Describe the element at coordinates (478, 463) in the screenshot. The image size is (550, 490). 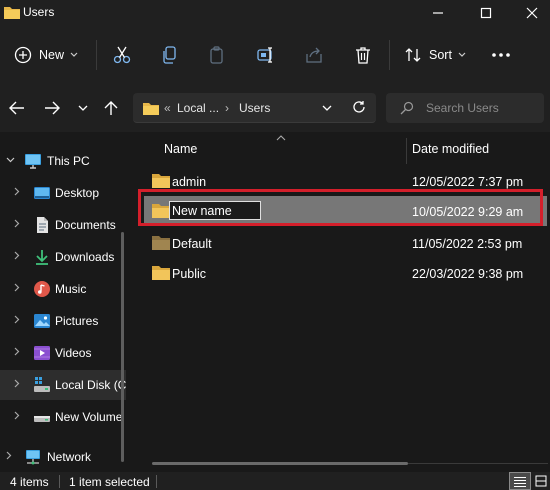
I see `horizontal-scroll-track` at that location.